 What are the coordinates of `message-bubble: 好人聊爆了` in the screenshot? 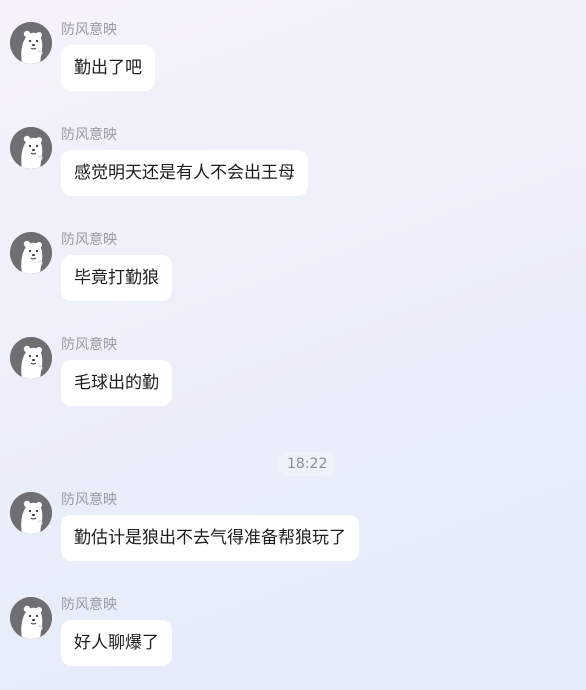 It's located at (116, 643).